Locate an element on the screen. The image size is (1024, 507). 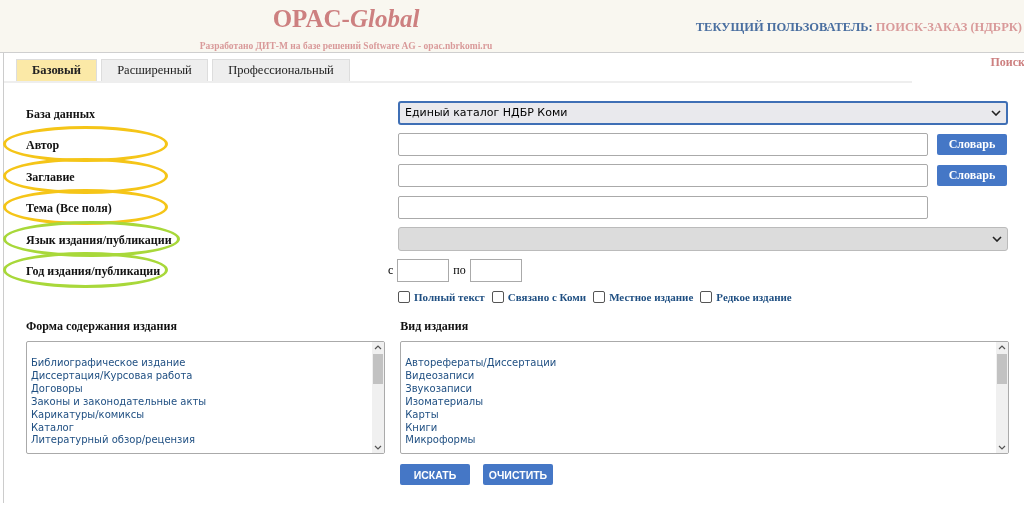
user-label: ТЕКУЩИЙ ПОЛЬЗОВАТЕЛЬ: is located at coordinates (784, 27).